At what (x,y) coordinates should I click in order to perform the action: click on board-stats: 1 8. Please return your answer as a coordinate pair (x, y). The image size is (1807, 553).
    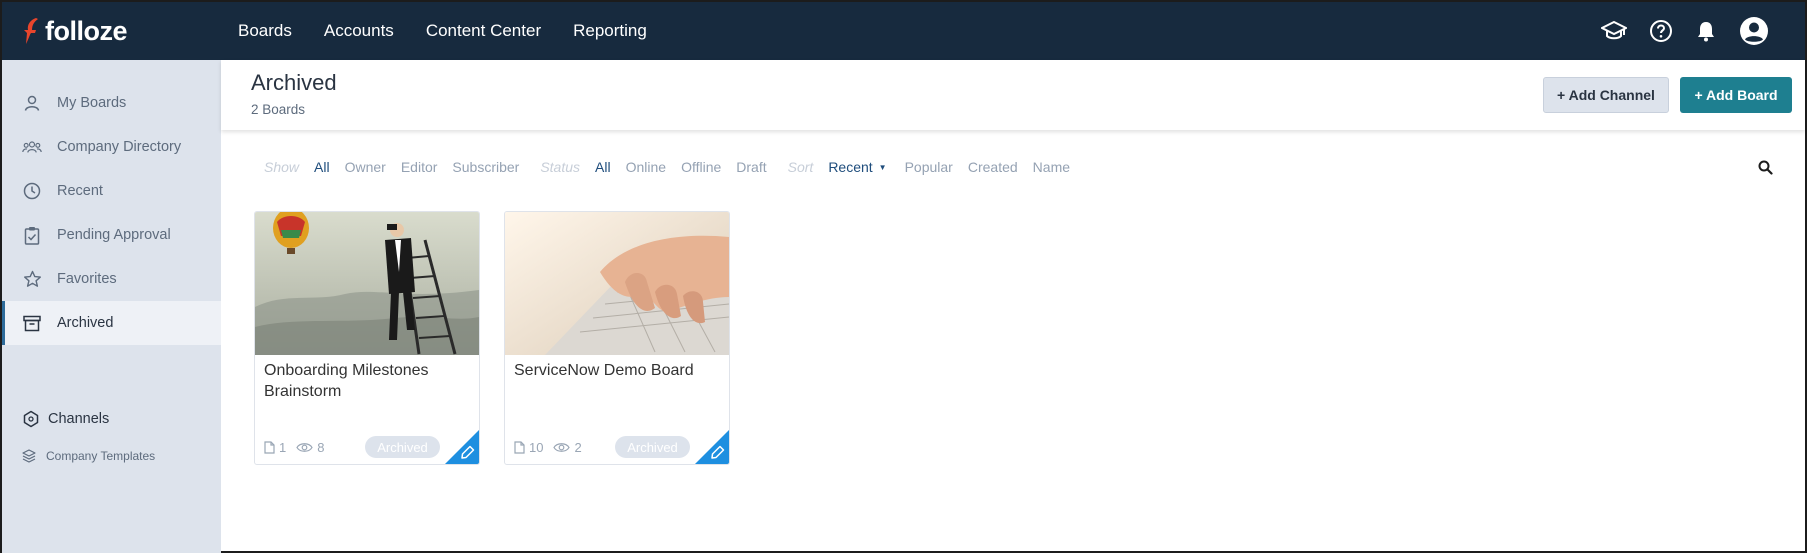
    Looking at the image, I should click on (299, 447).